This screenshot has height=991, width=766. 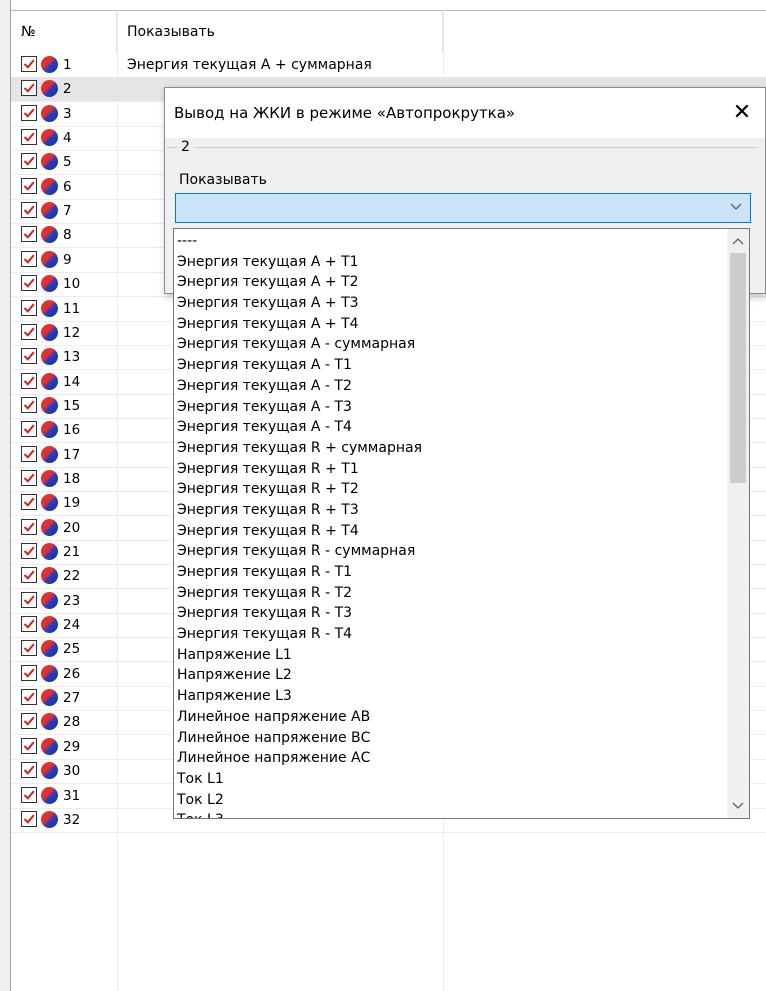 I want to click on dropdown-option: Линейное напряжение АС, so click(x=451, y=758).